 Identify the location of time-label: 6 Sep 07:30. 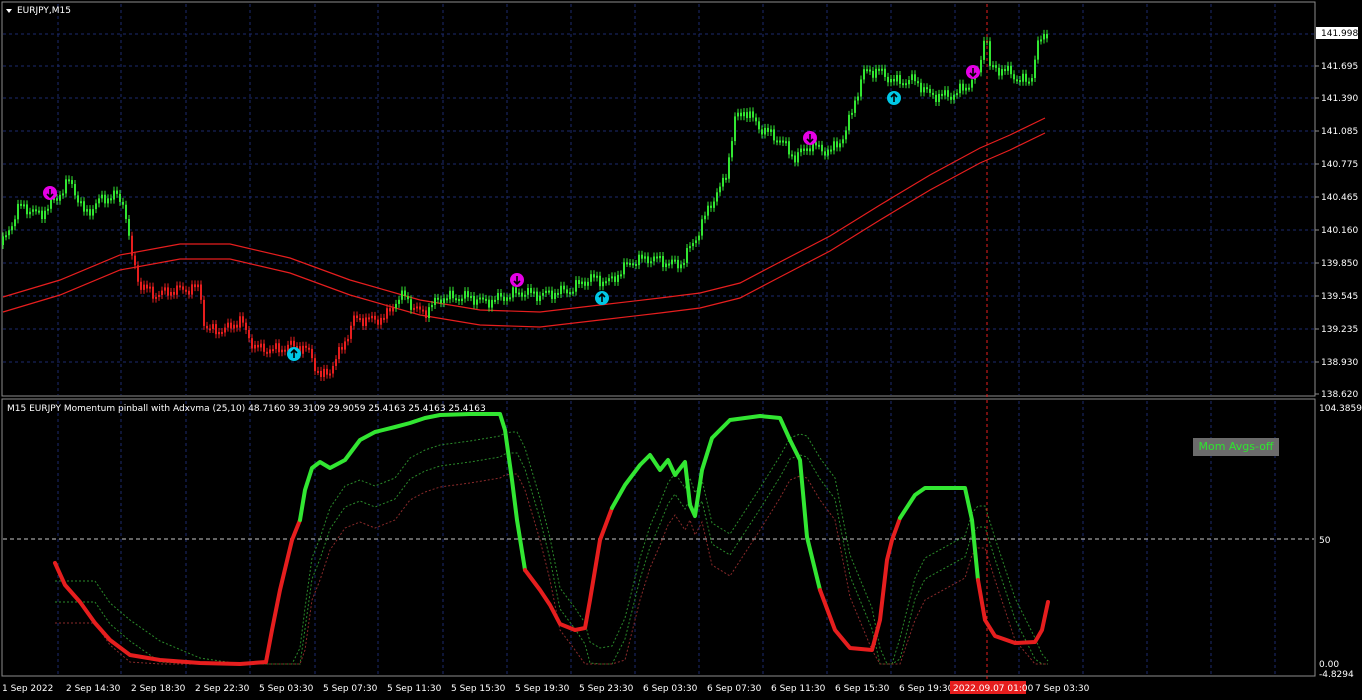
(734, 689).